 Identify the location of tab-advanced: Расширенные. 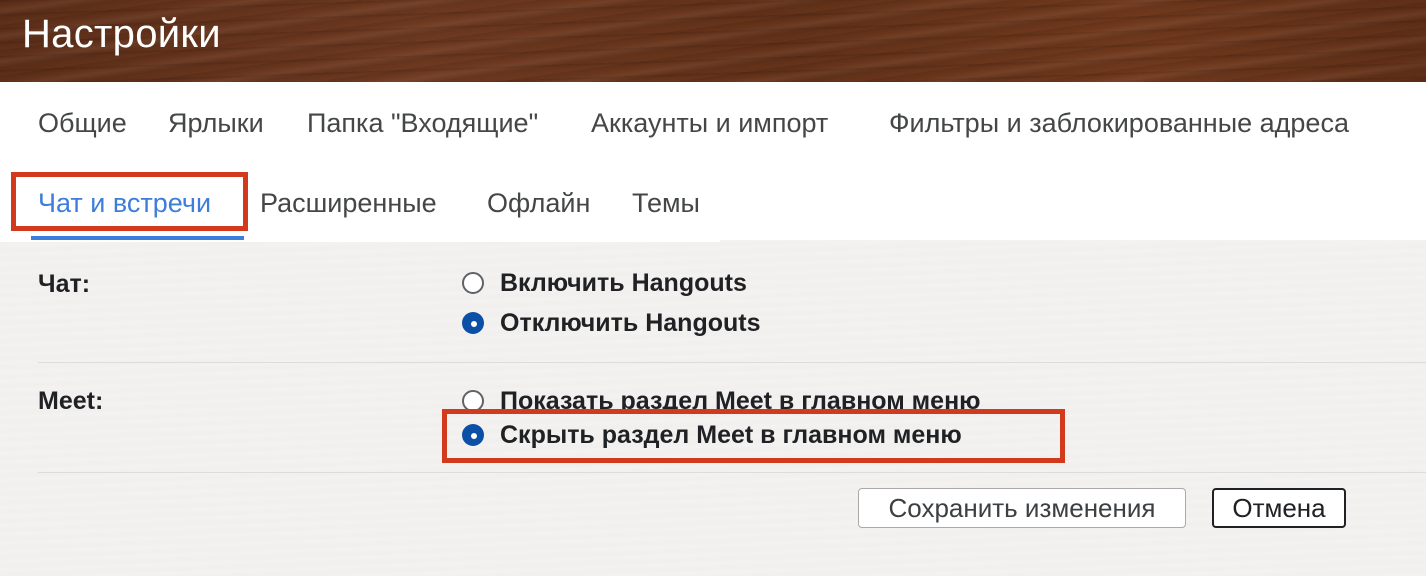
(348, 203).